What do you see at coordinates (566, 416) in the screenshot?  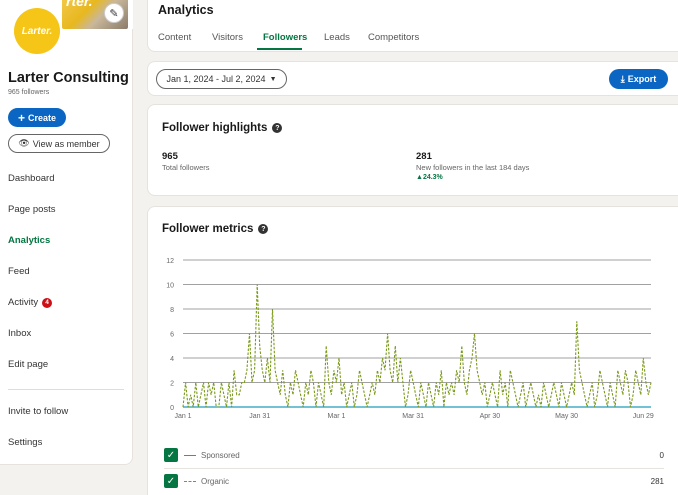 I see `x-tick-label: May 30` at bounding box center [566, 416].